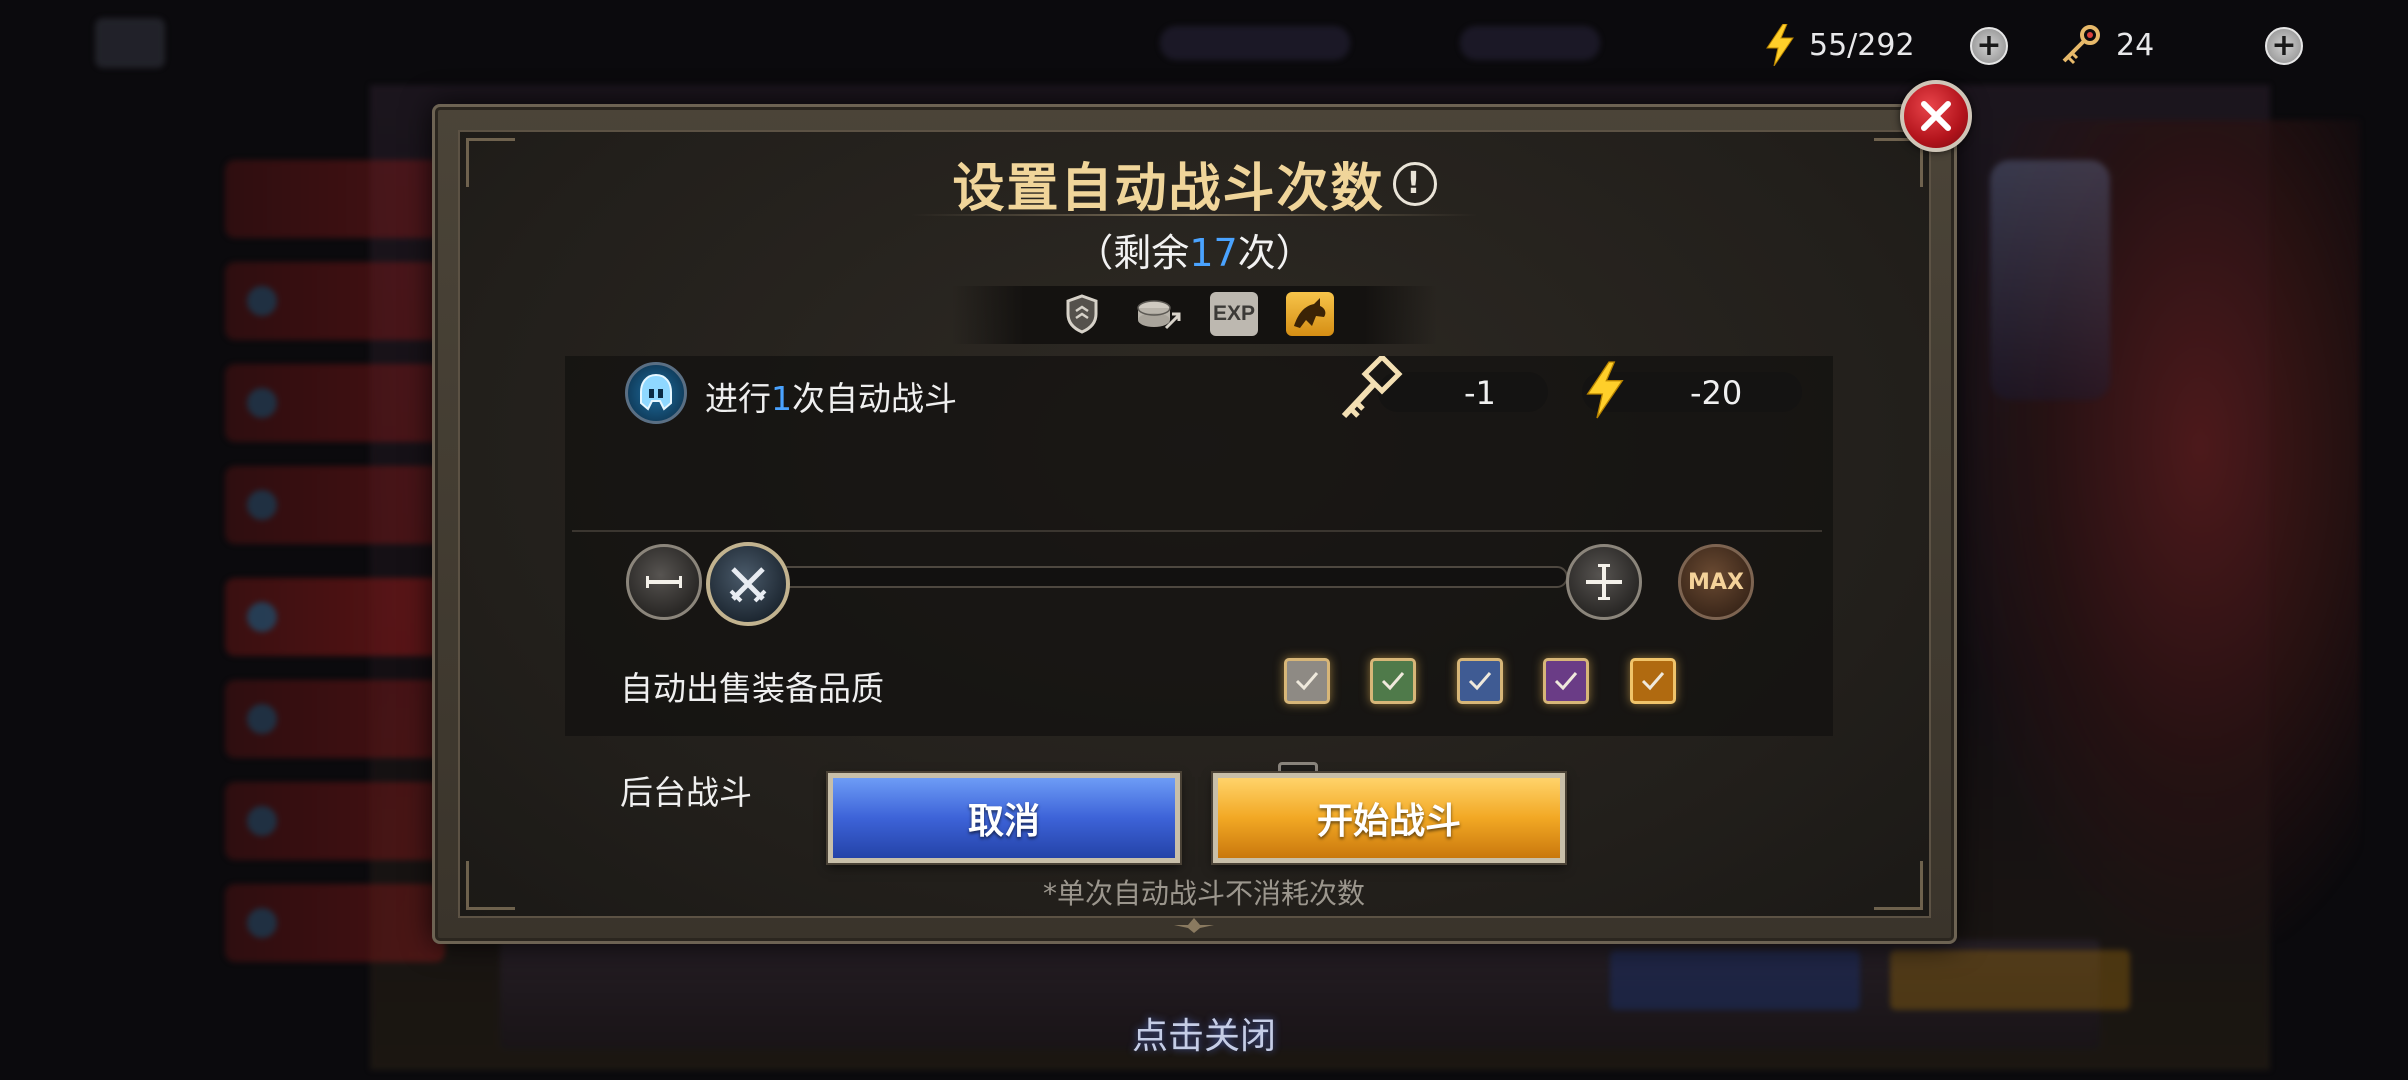  What do you see at coordinates (748, 584) in the screenshot?
I see `slider-handle-swords-icon` at bounding box center [748, 584].